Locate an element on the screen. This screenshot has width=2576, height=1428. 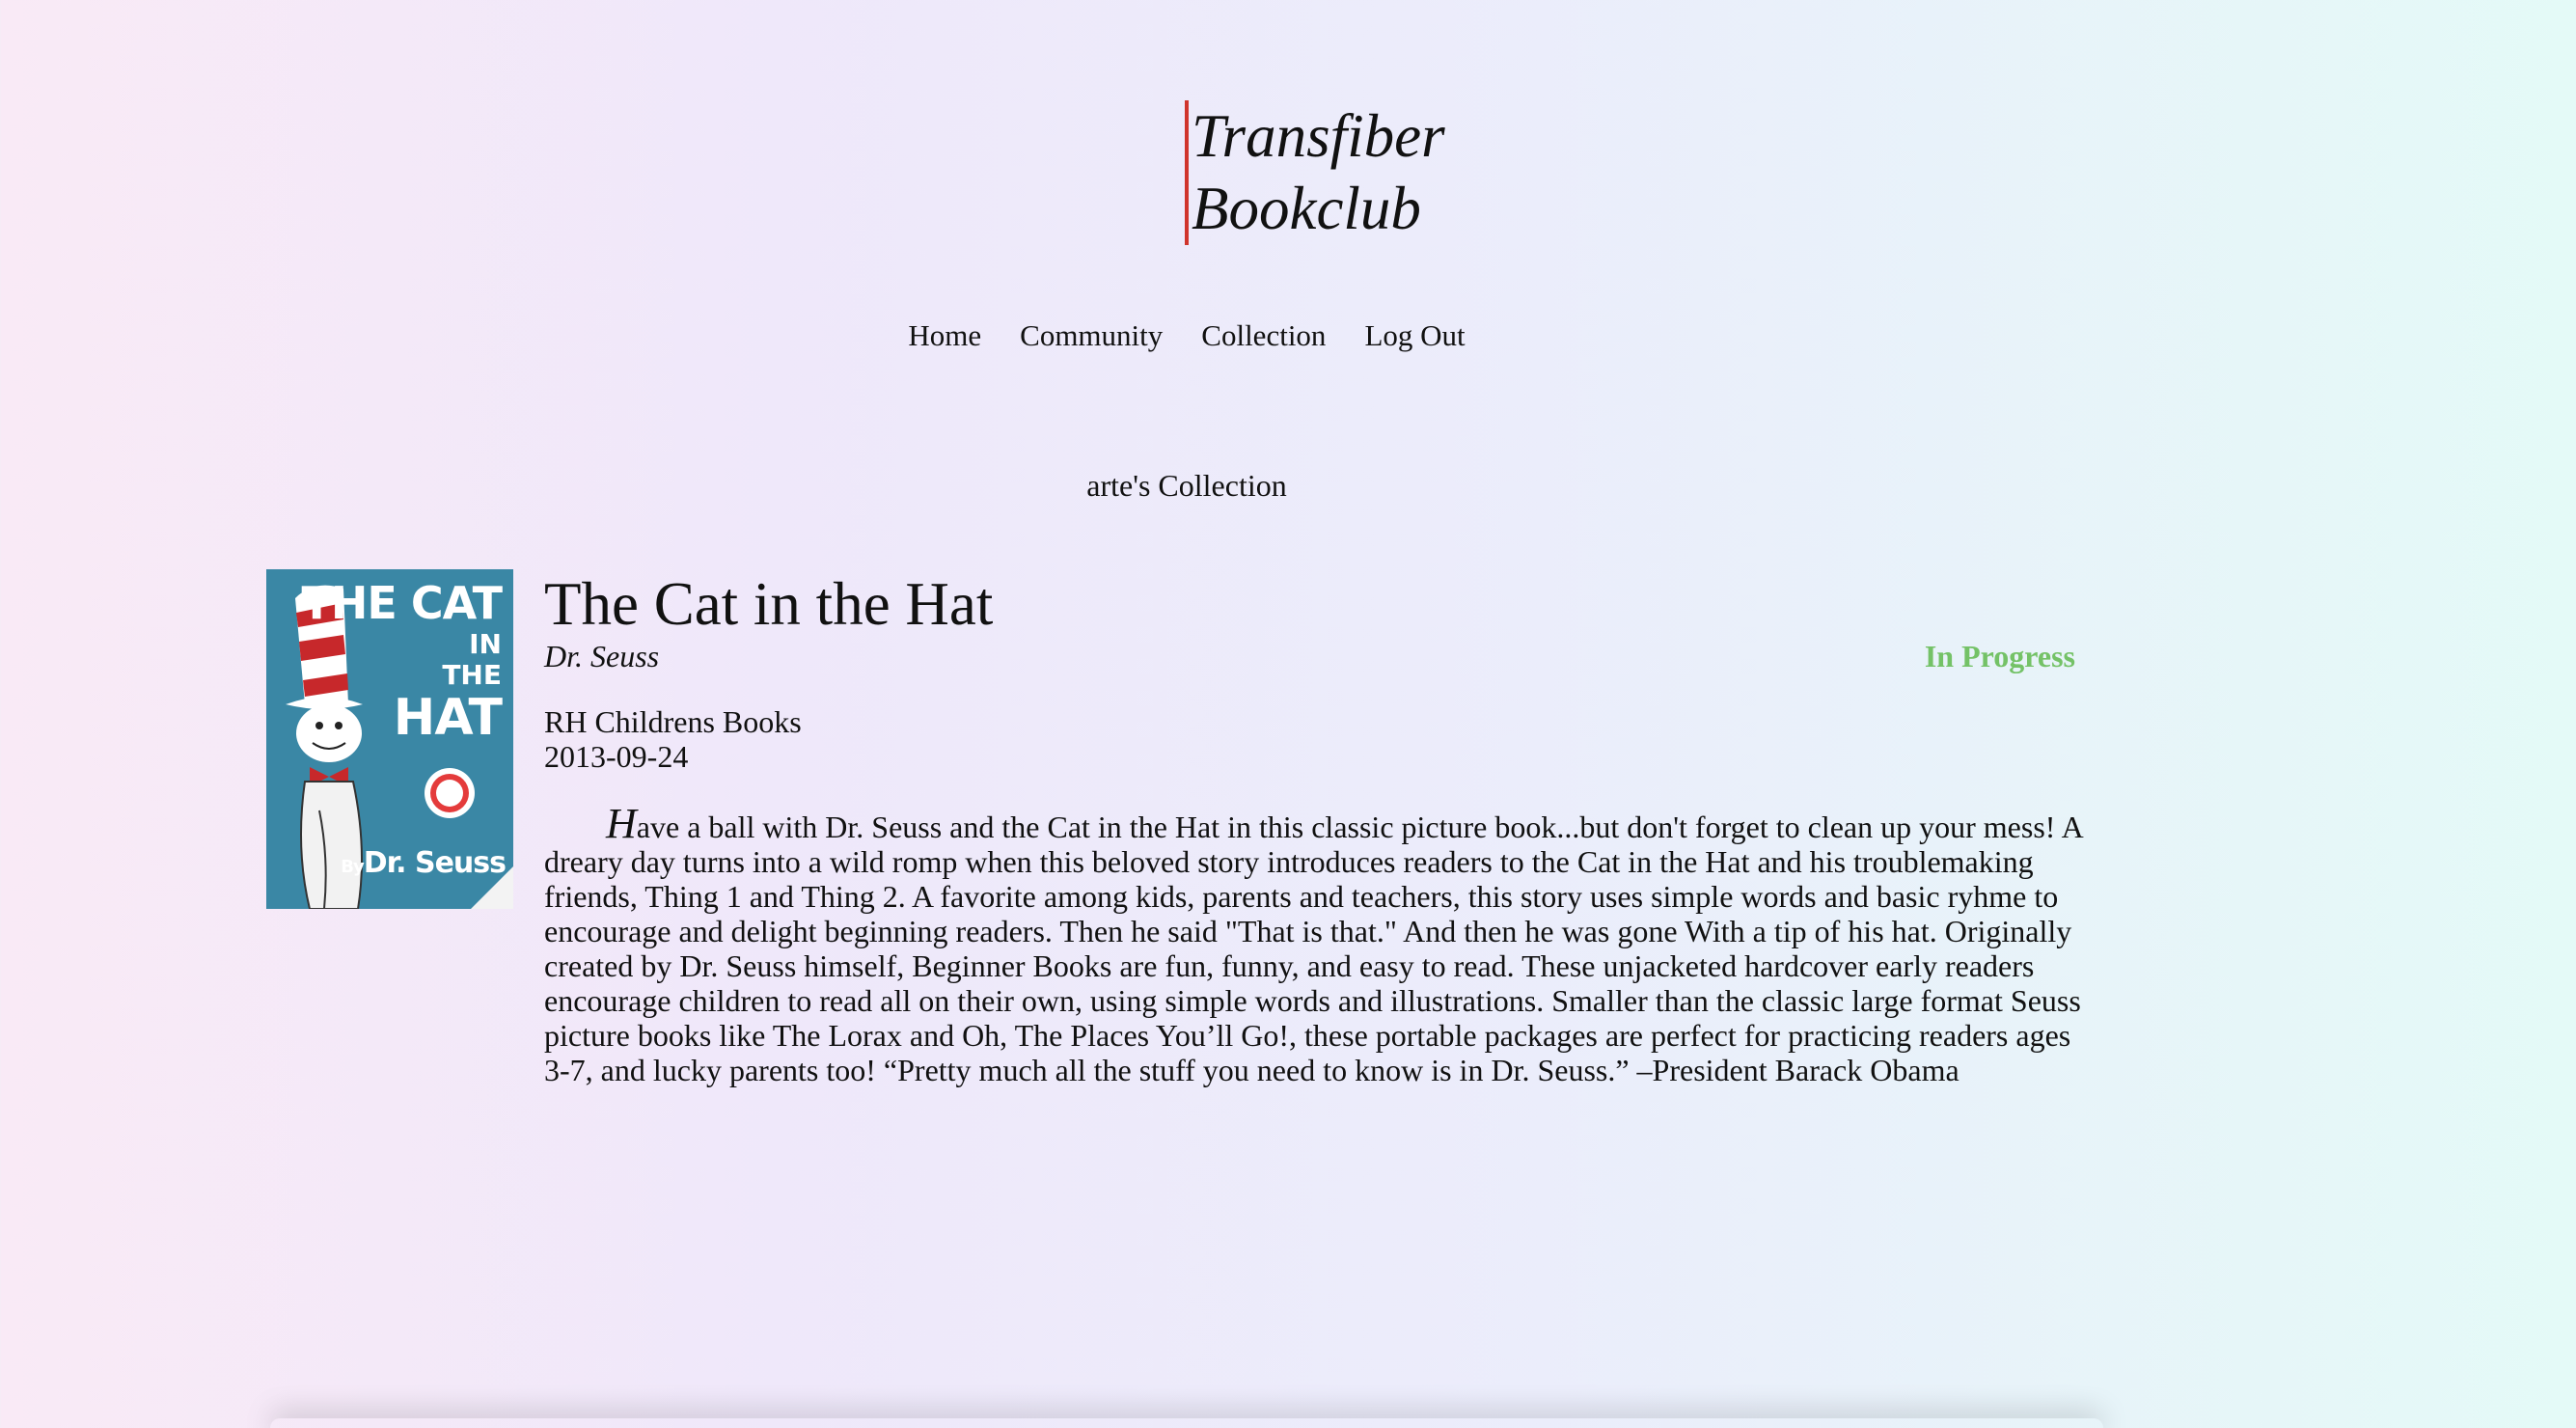
book-cover-image: THE CAT IN THE HAT ByDr. Seuss is located at coordinates (390, 739).